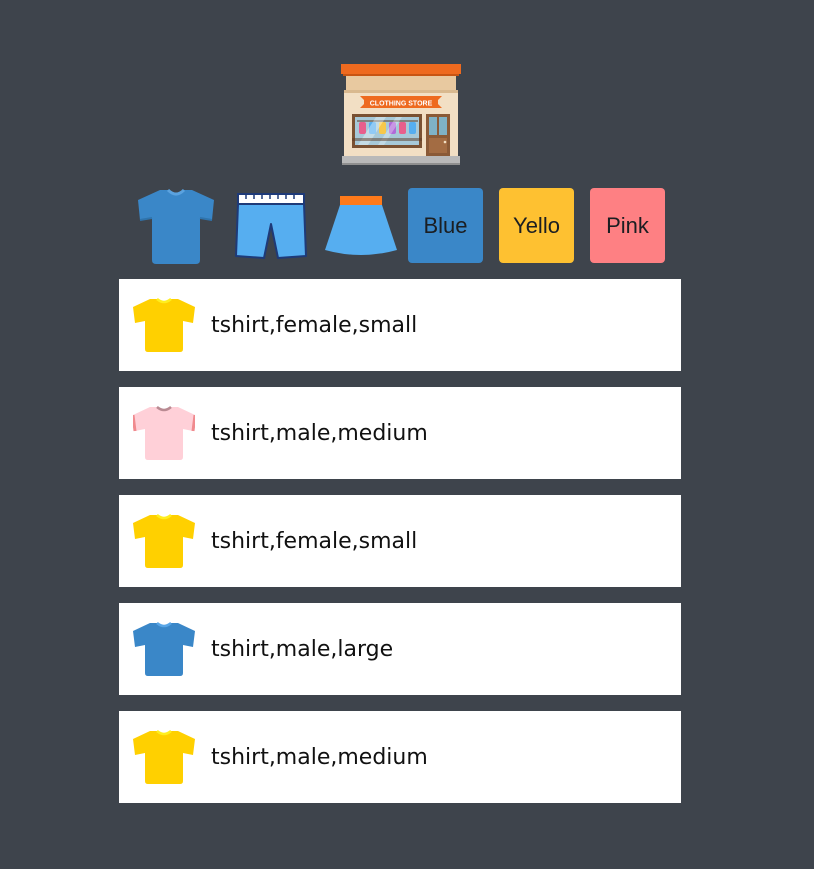 The image size is (814, 869). Describe the element at coordinates (536, 225) in the screenshot. I see `filter-yellow-button: Yello` at that location.